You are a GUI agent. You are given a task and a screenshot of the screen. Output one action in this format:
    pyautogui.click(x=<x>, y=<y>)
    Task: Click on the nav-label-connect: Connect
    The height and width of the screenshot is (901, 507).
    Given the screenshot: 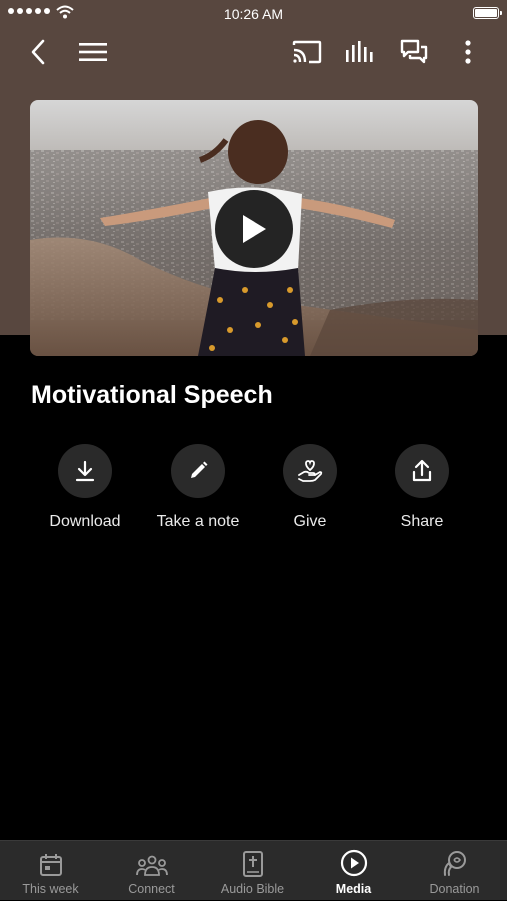 What is the action you would take?
    pyautogui.click(x=151, y=889)
    